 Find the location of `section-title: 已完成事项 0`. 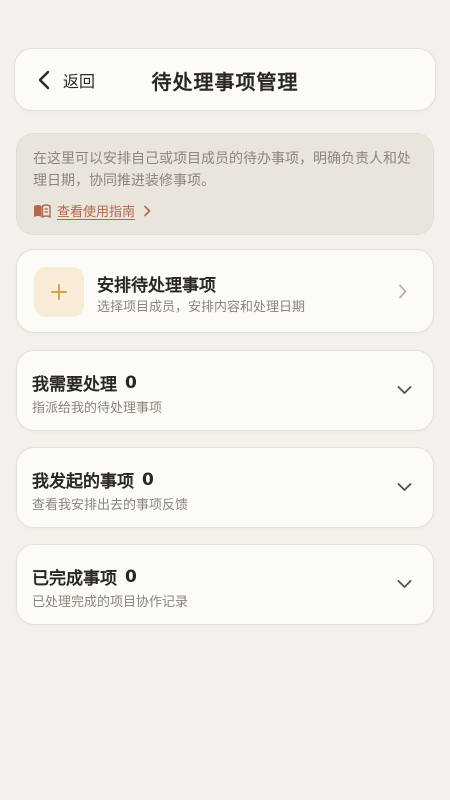

section-title: 已完成事项 0 is located at coordinates (84, 577).